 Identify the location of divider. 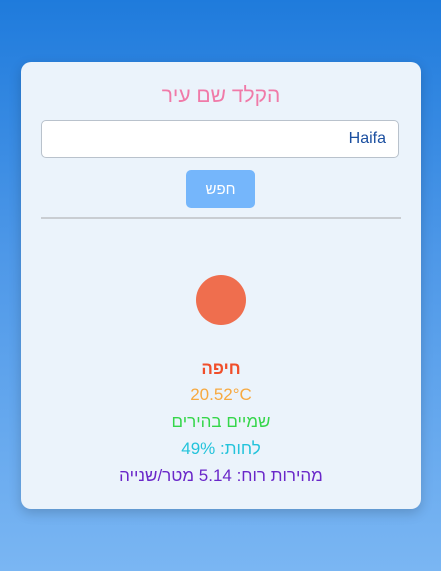
(221, 218).